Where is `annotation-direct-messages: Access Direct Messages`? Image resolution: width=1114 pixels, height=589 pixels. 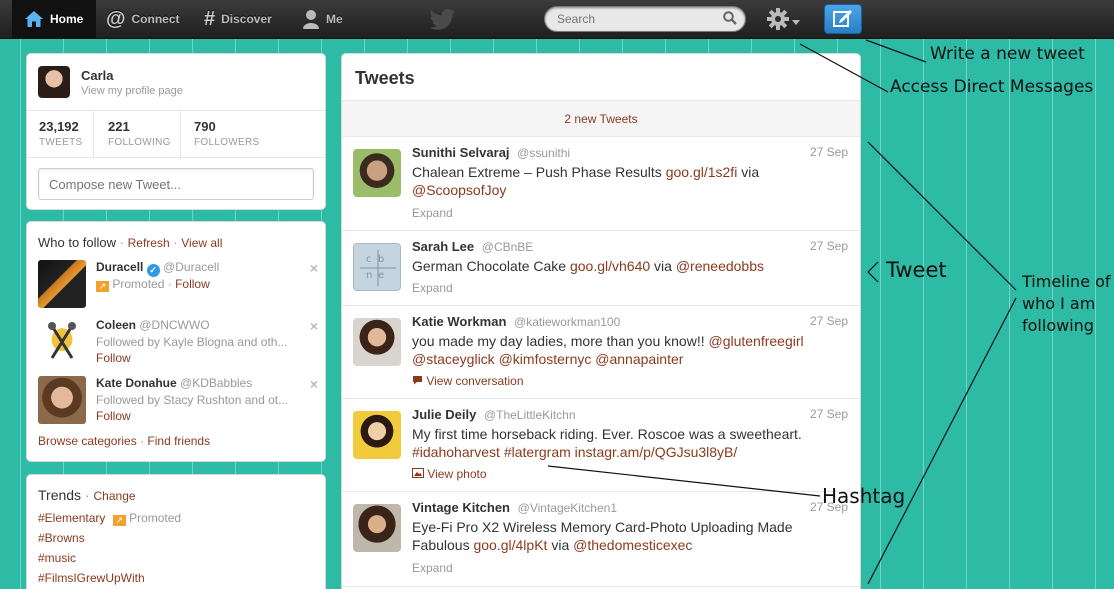 annotation-direct-messages: Access Direct Messages is located at coordinates (992, 87).